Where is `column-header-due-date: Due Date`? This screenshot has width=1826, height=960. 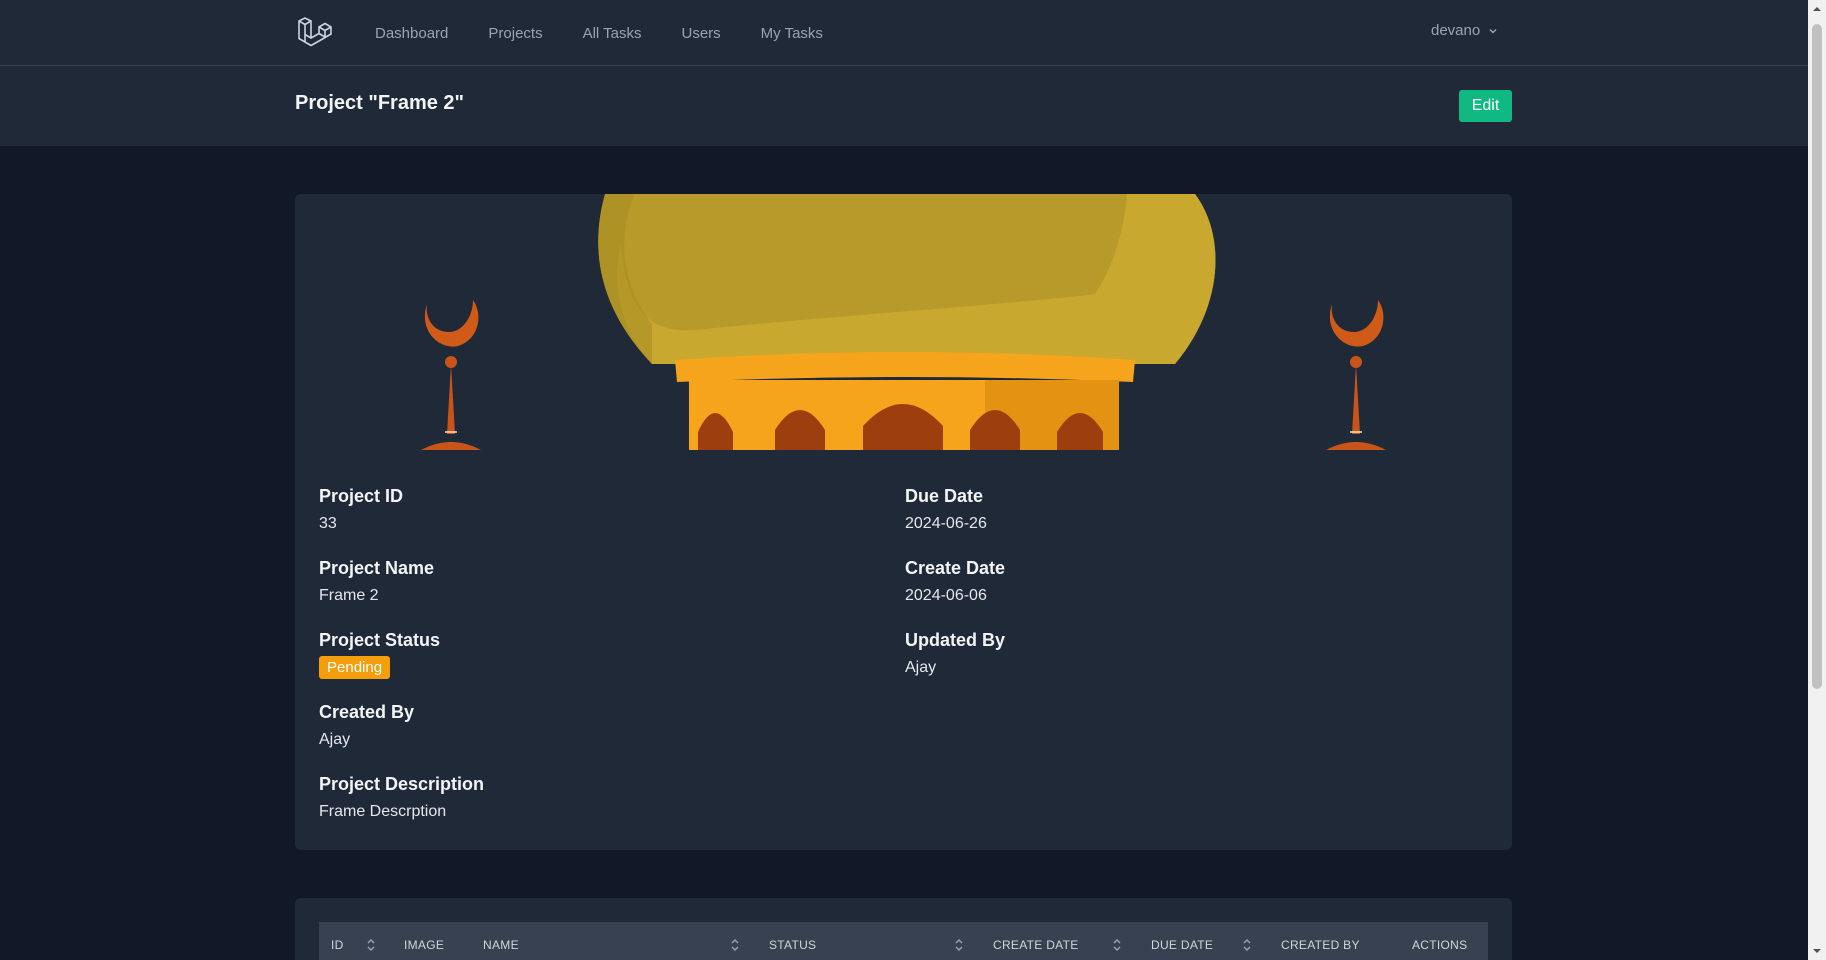 column-header-due-date: Due Date is located at coordinates (1182, 945).